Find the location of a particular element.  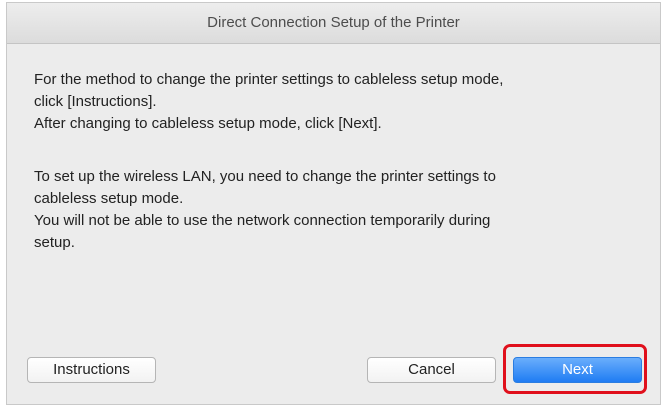

instructions-button: Instructions is located at coordinates (91, 370).